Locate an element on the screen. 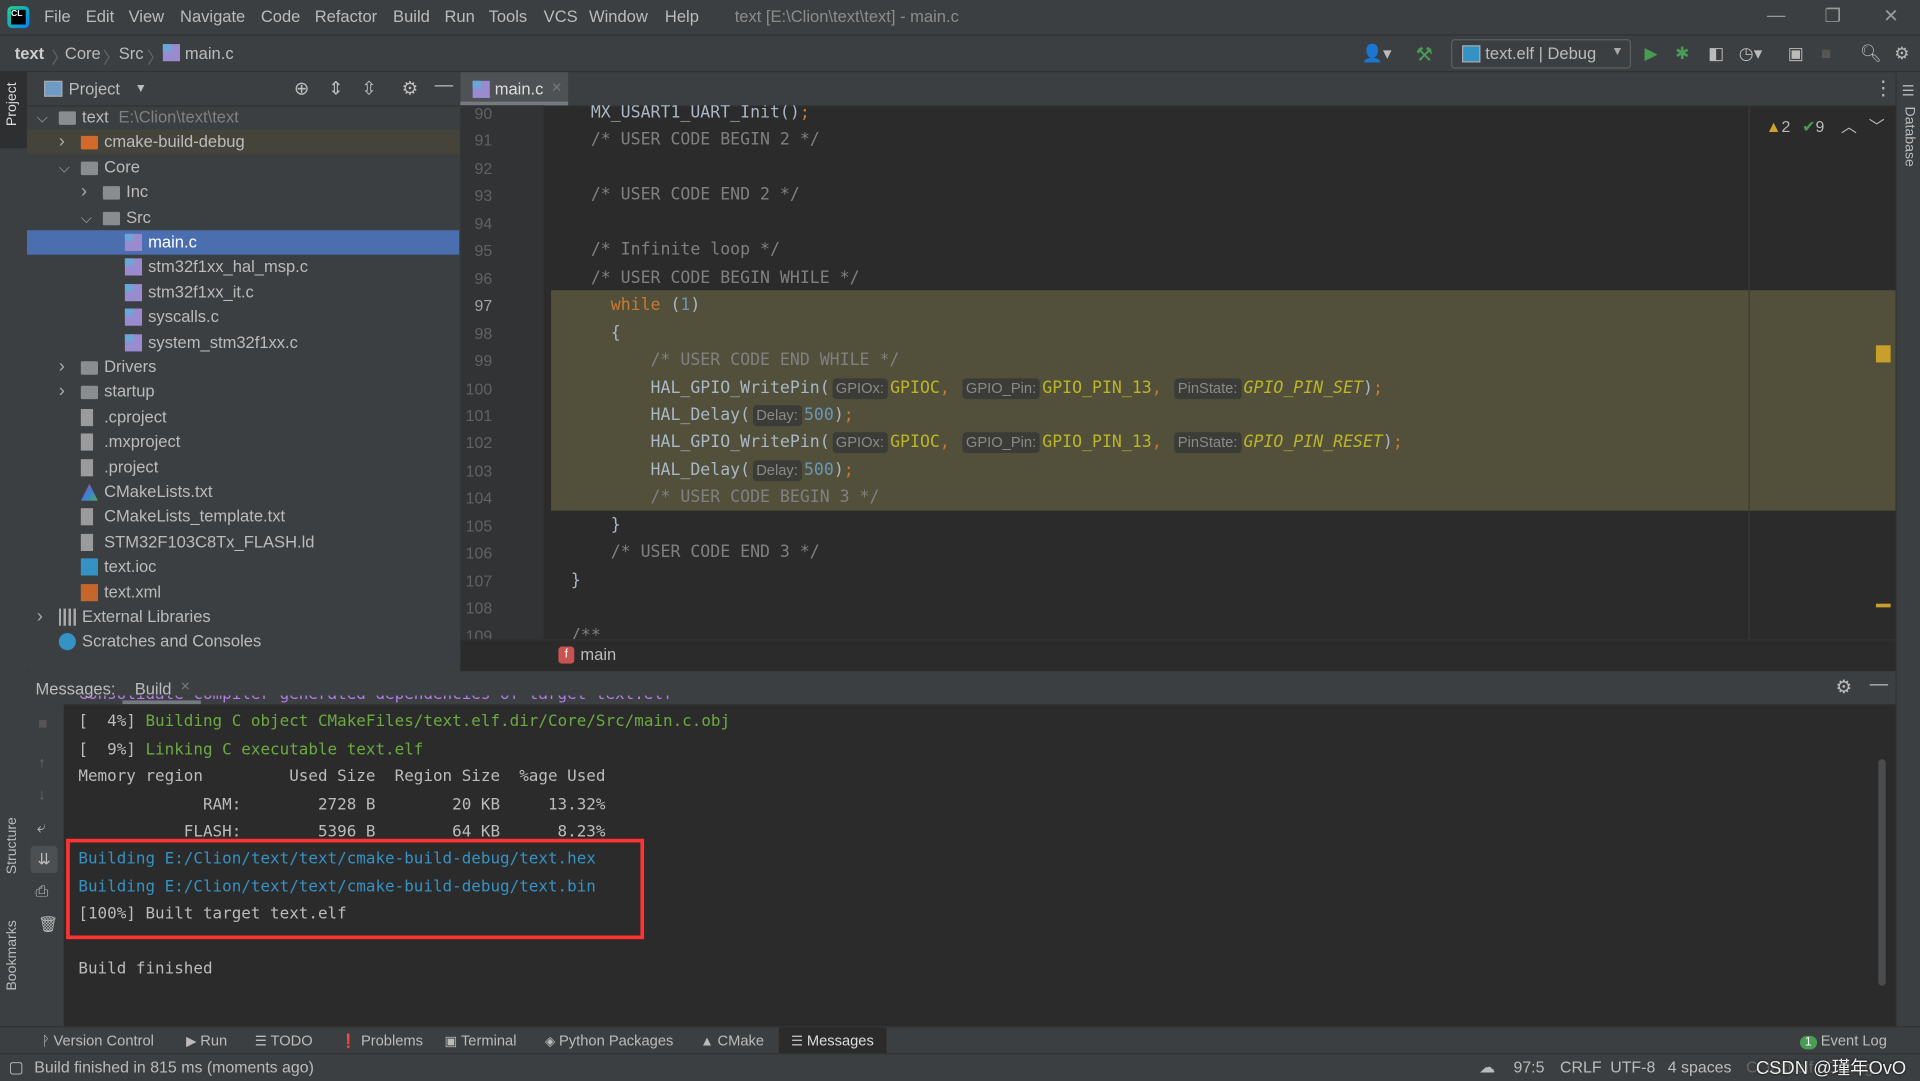 The image size is (1920, 1081). previous-highlight-icon: ︿ is located at coordinates (1849, 127).